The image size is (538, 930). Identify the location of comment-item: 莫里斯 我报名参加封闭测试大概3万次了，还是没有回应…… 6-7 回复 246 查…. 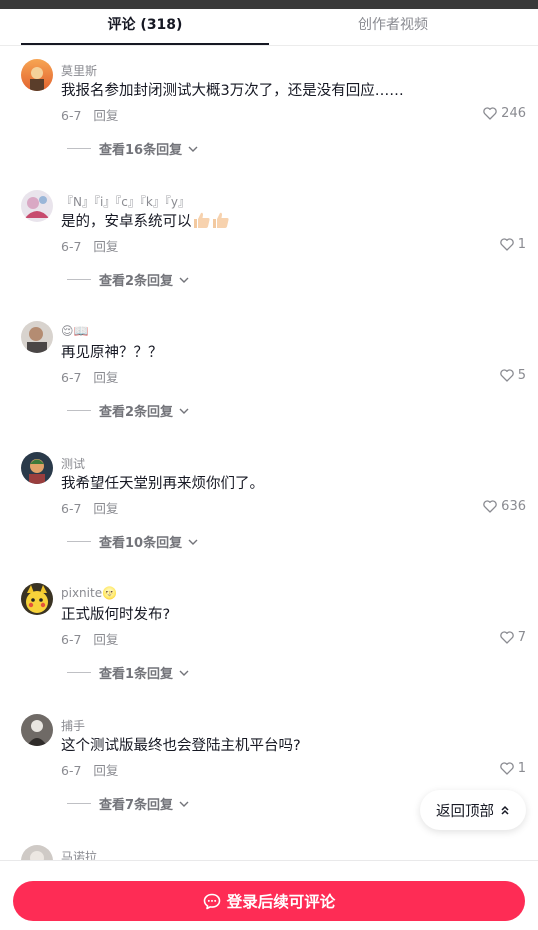
(269, 124).